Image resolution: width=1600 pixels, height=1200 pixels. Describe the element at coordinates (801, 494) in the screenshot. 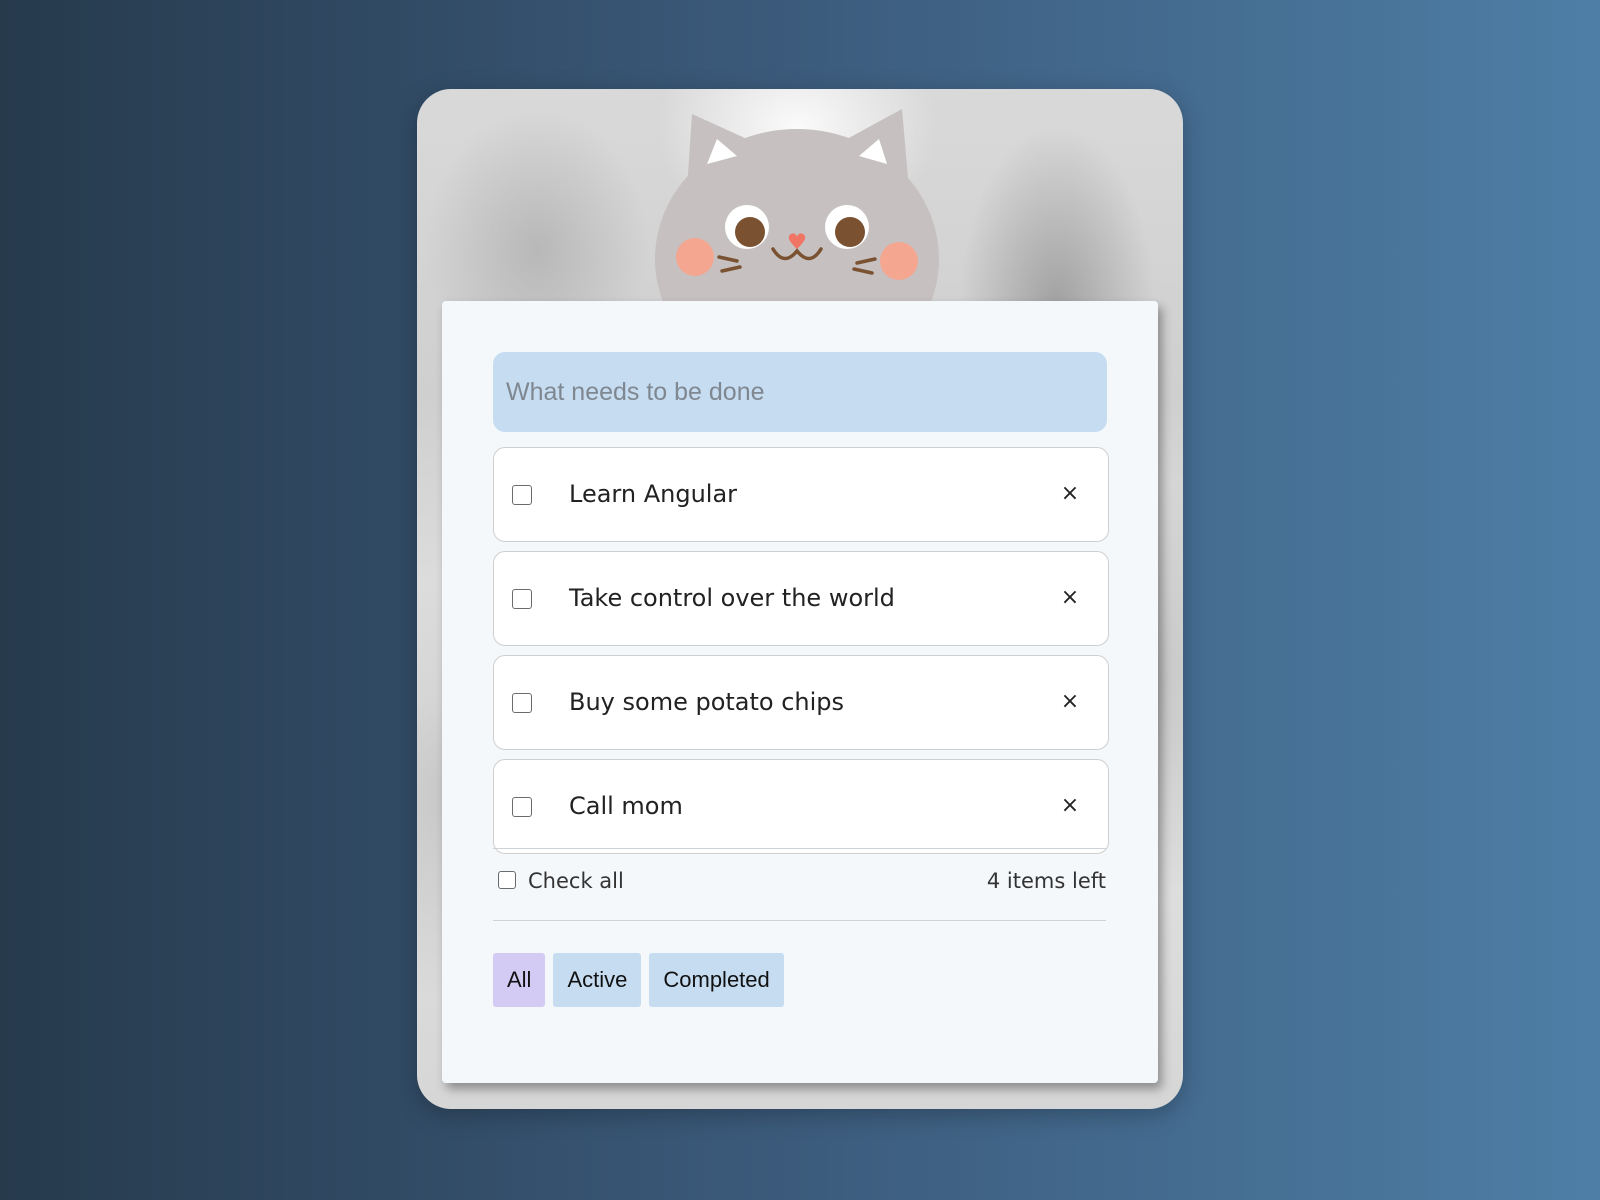

I see `todo-item: Learn Angular ×` at that location.